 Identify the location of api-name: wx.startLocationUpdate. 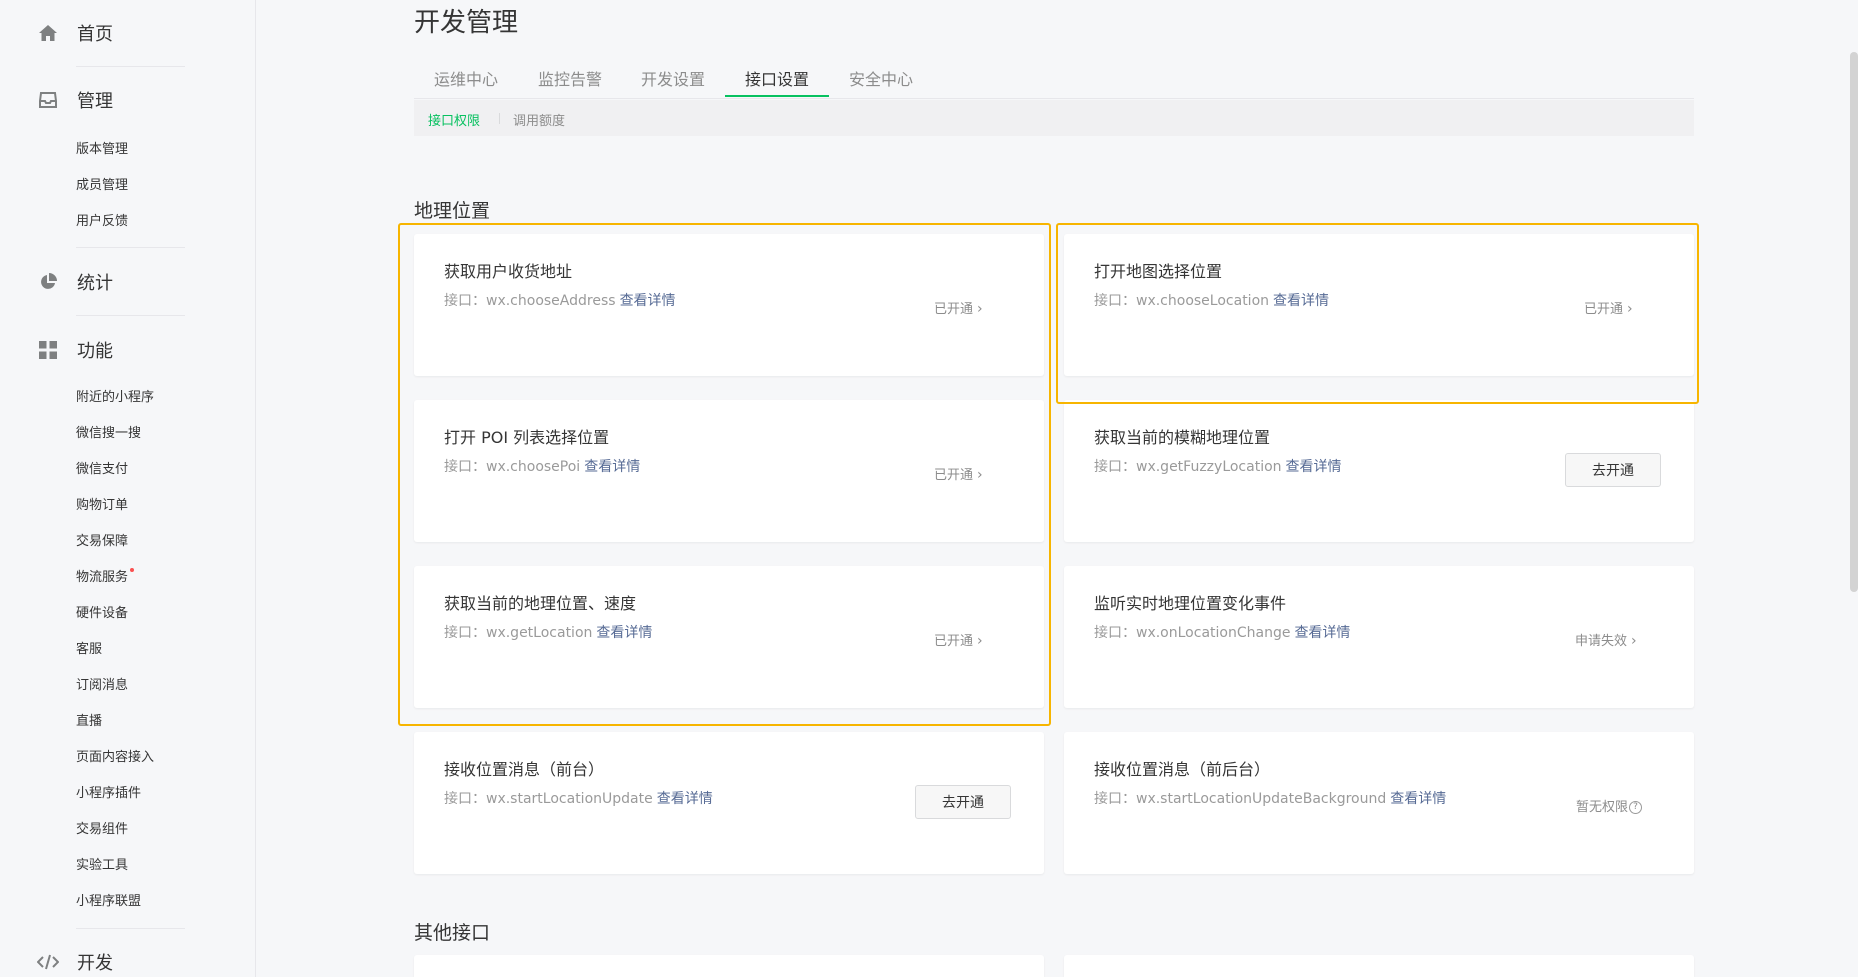
(569, 799).